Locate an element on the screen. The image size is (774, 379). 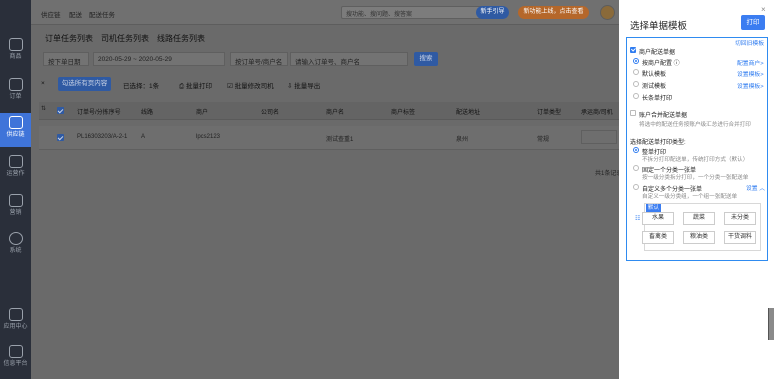
top-bar: 供应链 配送 配送任务 搜功能、搜问题、搜答案 新手引导 新功能上线，点击查看 is located at coordinates (325, 12).